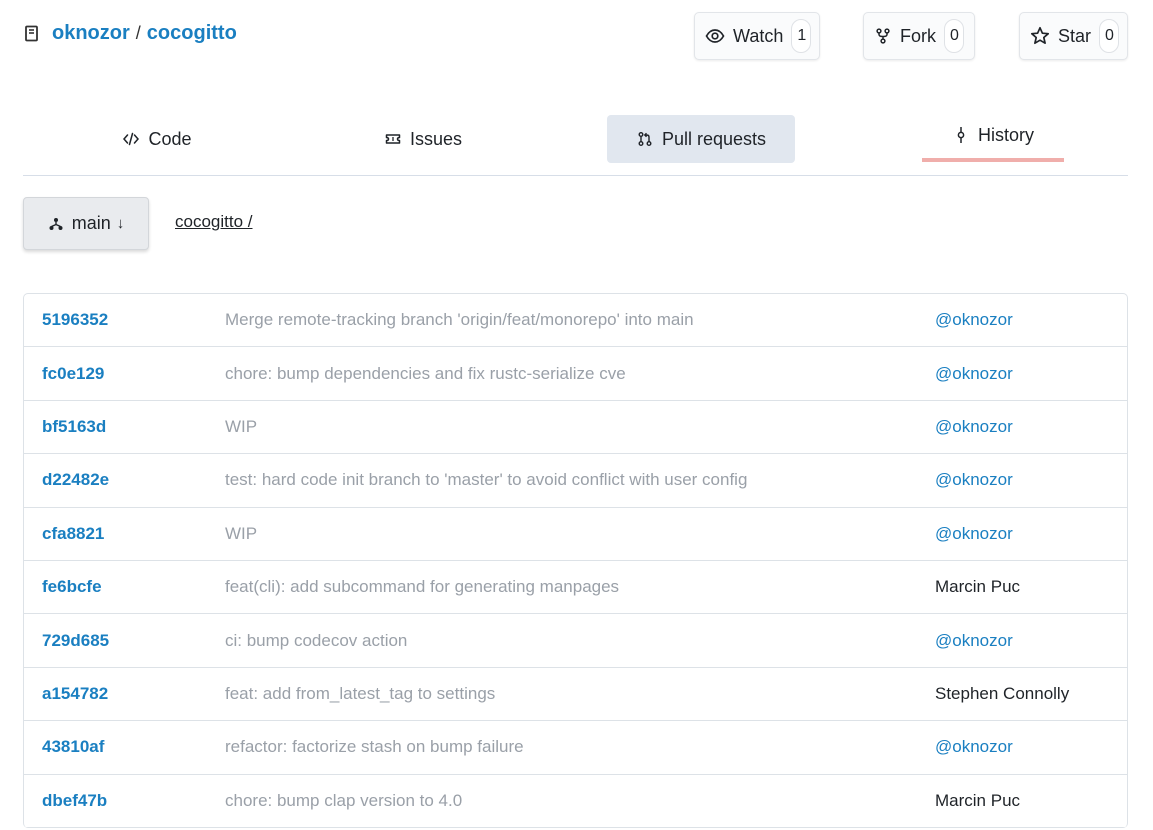 This screenshot has height=830, width=1153. What do you see at coordinates (32, 34) in the screenshot?
I see `repo-book-icon` at bounding box center [32, 34].